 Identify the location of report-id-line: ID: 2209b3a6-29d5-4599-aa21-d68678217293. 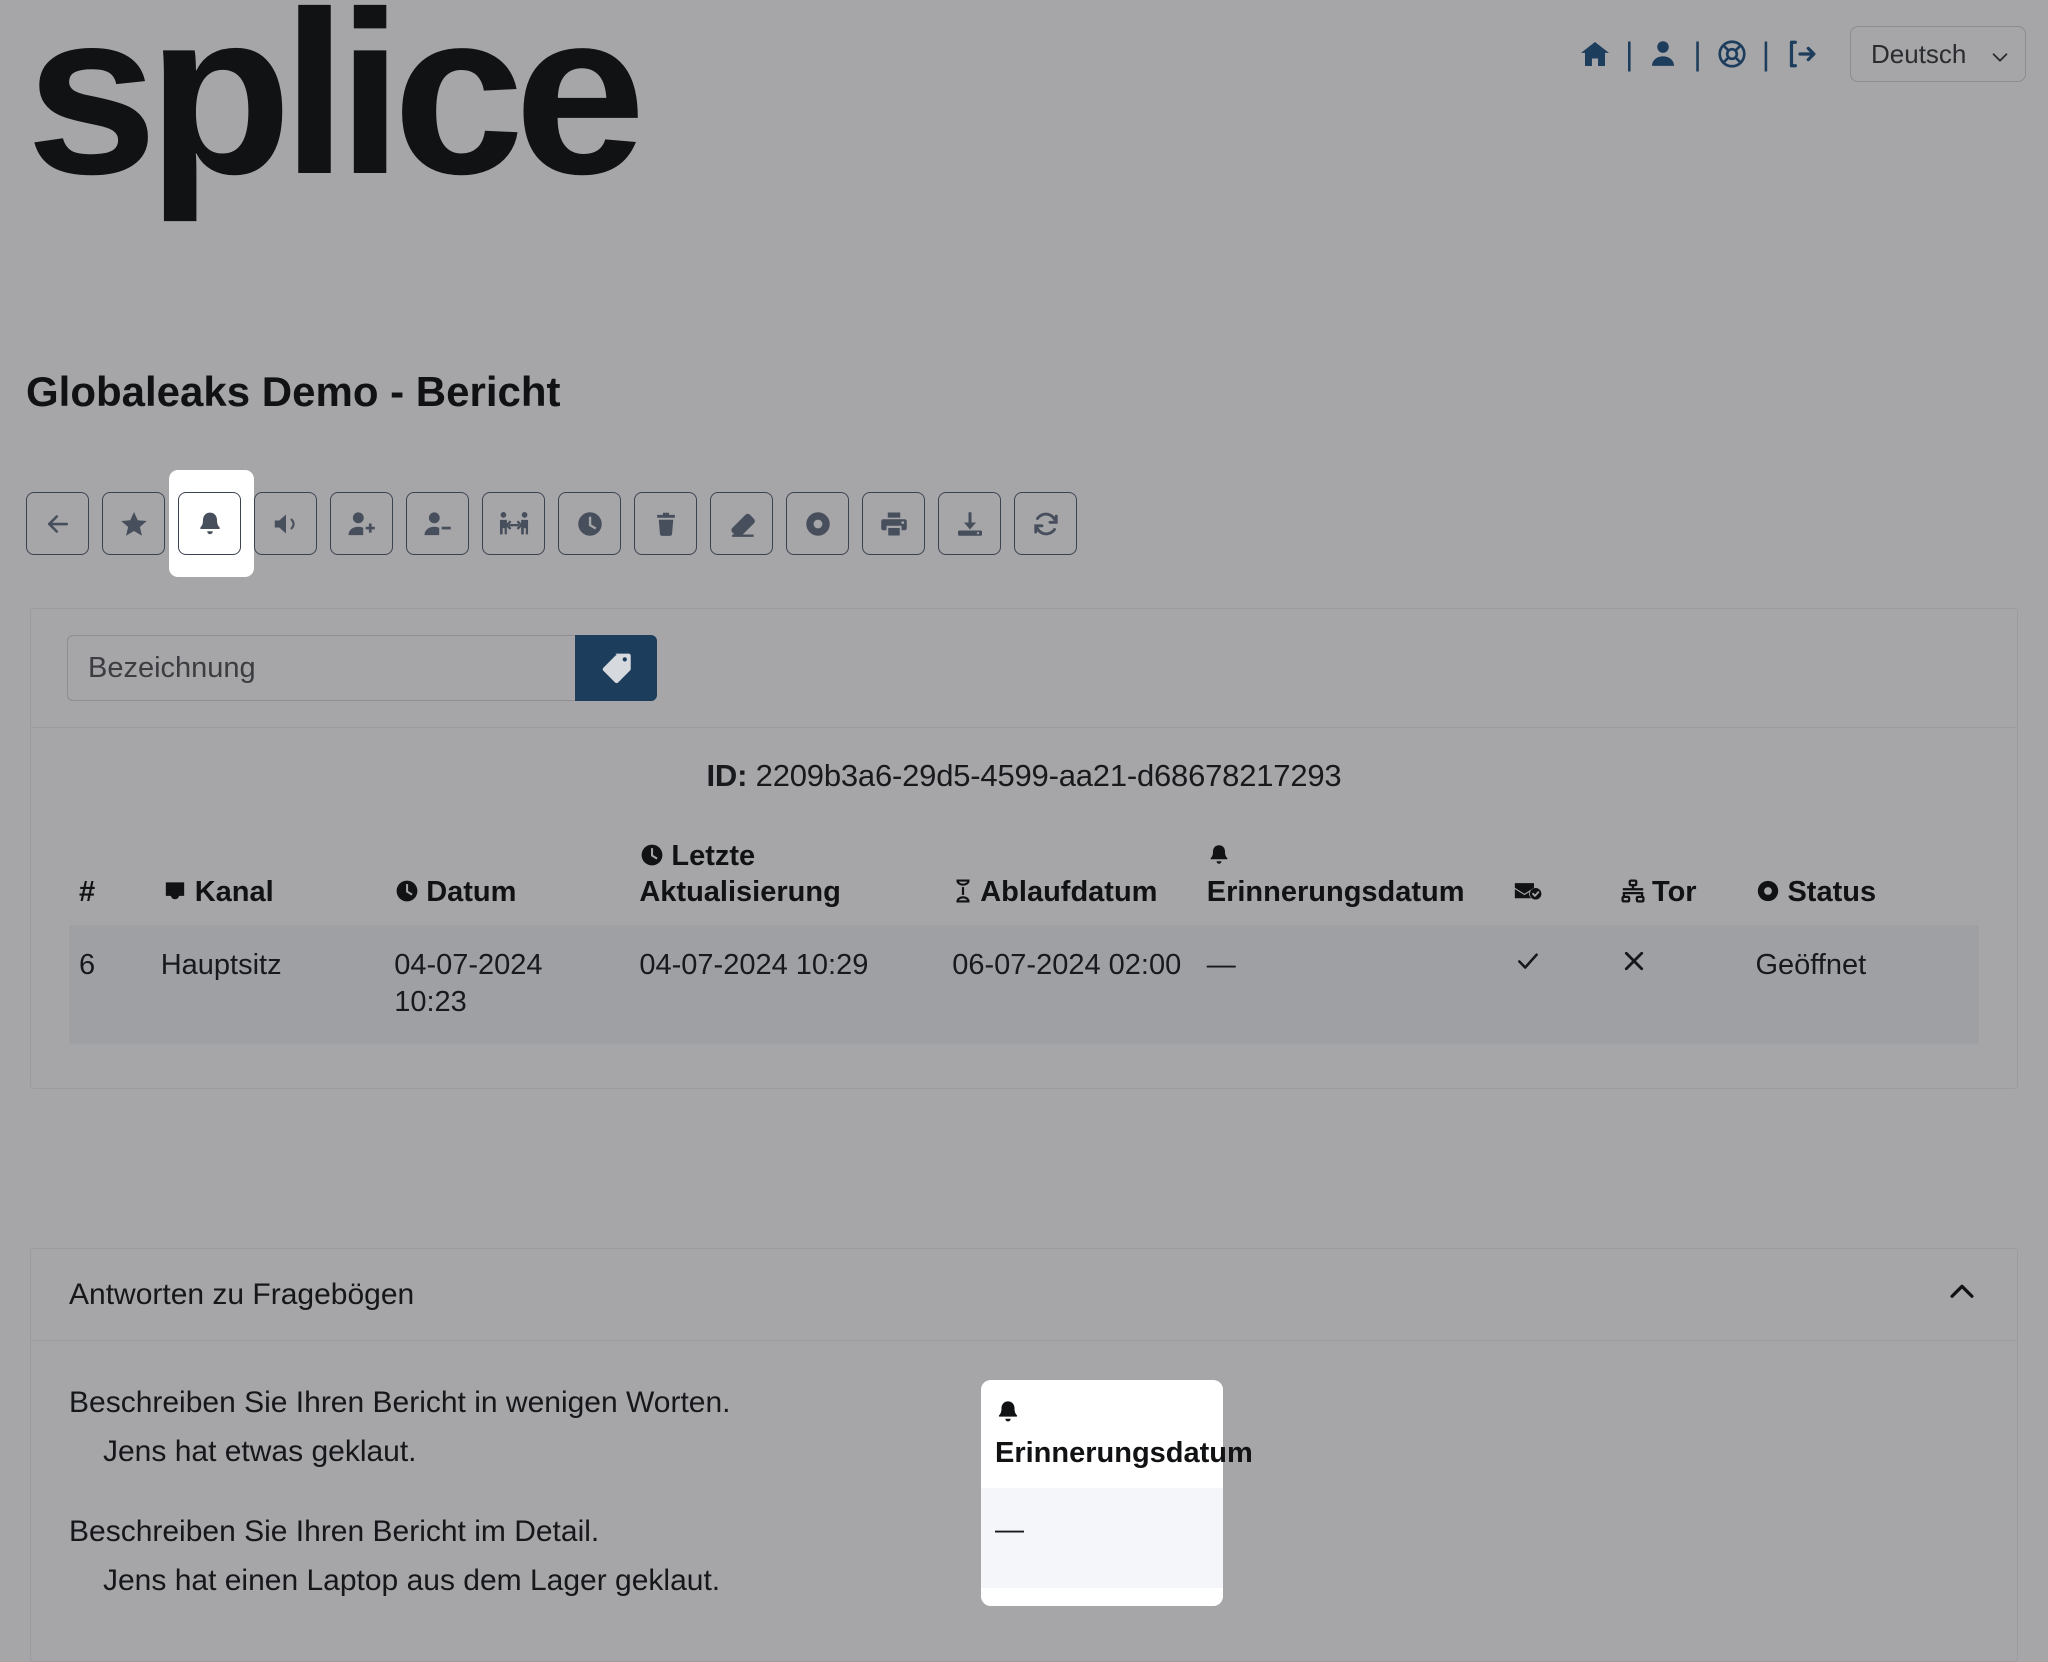
(1024, 776).